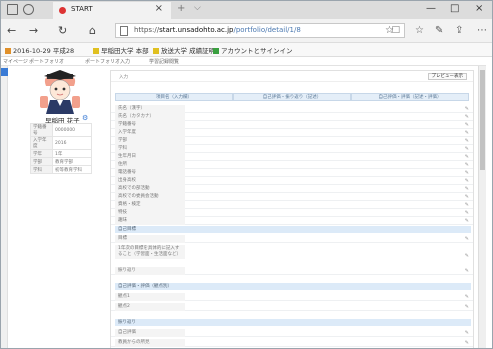  Describe the element at coordinates (15, 61) in the screenshot. I see `nav-mypage: マイページ` at that location.